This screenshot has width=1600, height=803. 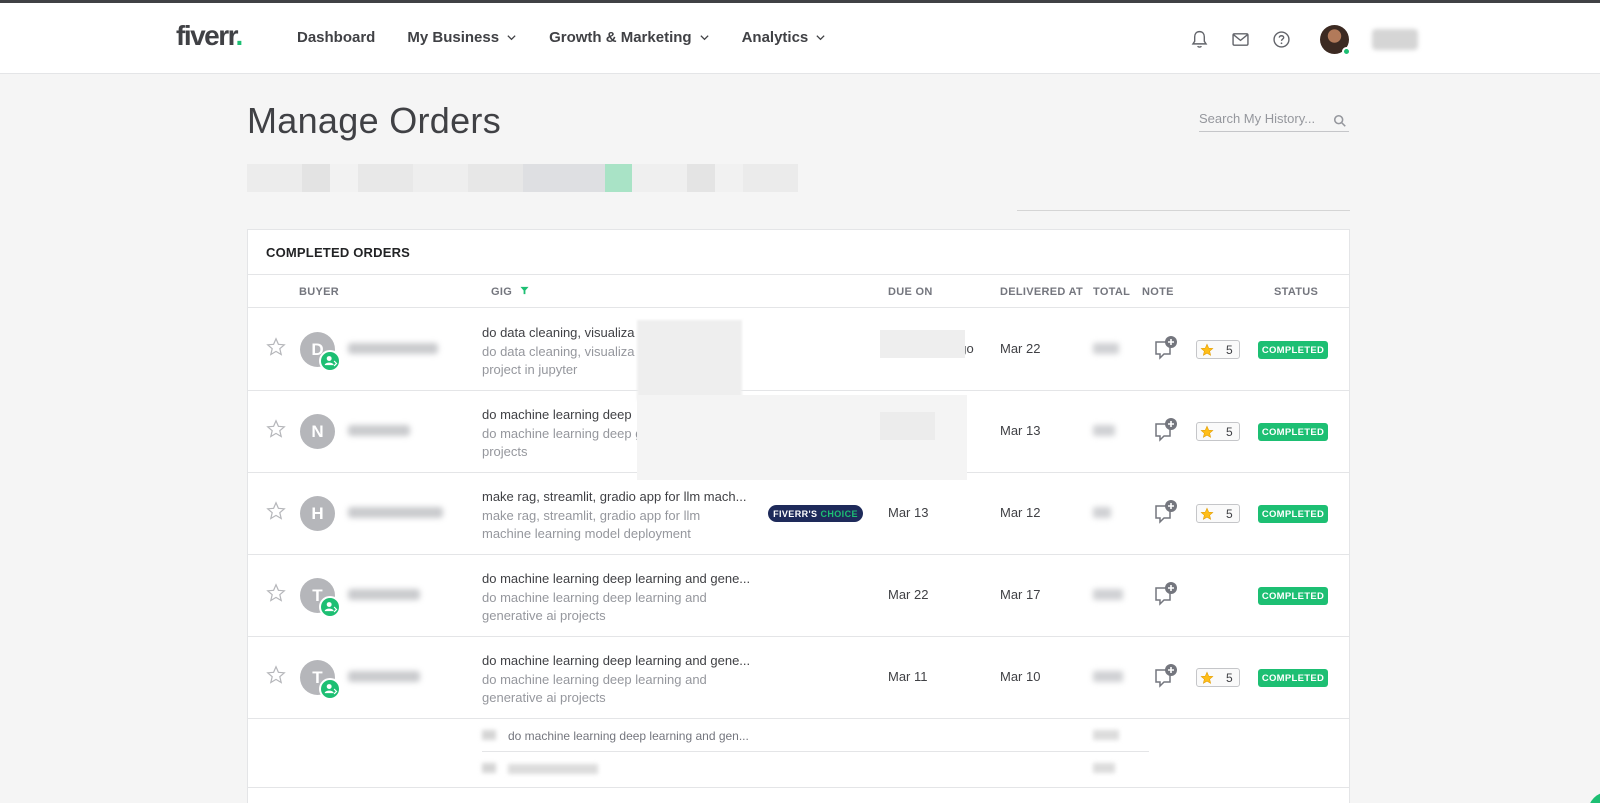 I want to click on tab-archived, so click(x=564, y=178).